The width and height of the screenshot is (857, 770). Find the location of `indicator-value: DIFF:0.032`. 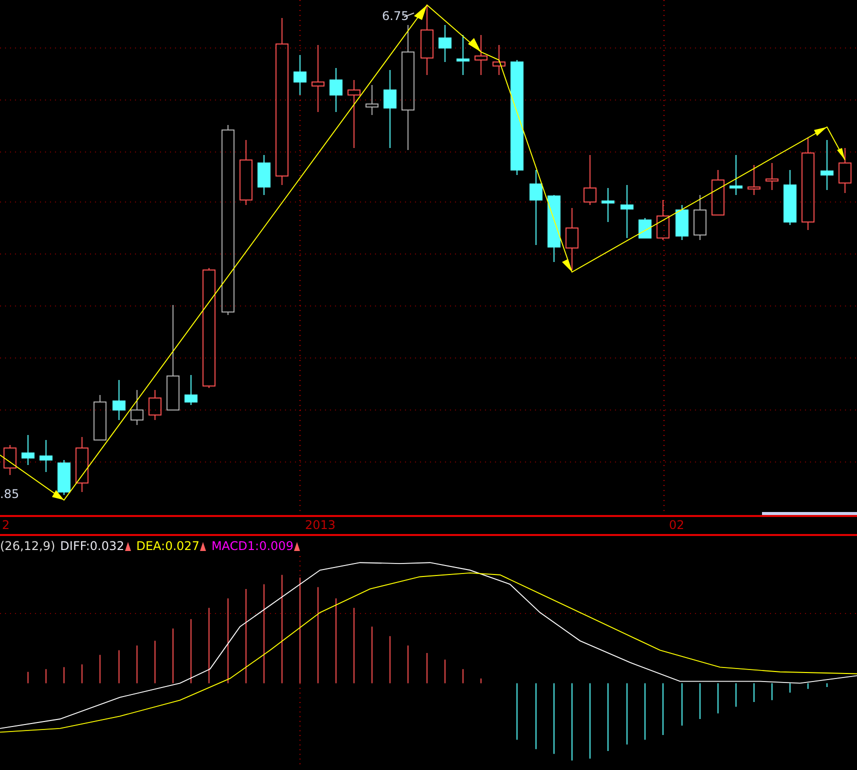

indicator-value: DIFF:0.032 is located at coordinates (92, 546).